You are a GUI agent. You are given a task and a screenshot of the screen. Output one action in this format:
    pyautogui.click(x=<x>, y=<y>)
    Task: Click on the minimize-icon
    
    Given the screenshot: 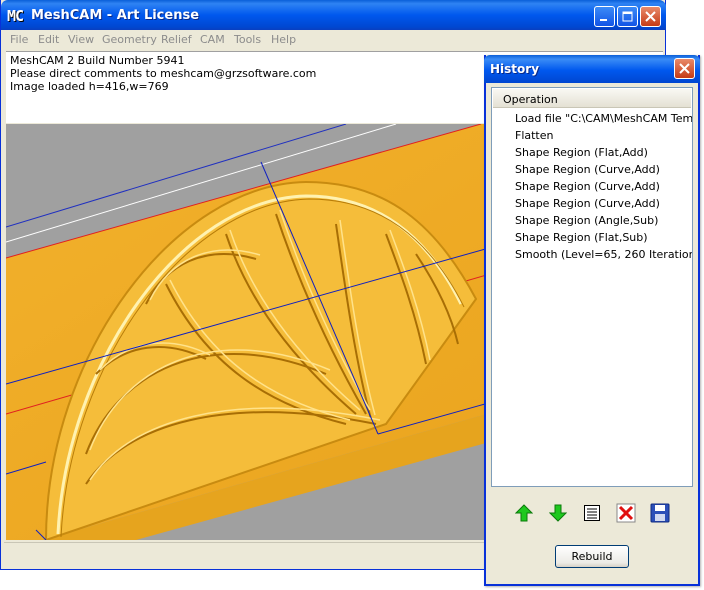 What is the action you would take?
    pyautogui.click(x=603, y=20)
    